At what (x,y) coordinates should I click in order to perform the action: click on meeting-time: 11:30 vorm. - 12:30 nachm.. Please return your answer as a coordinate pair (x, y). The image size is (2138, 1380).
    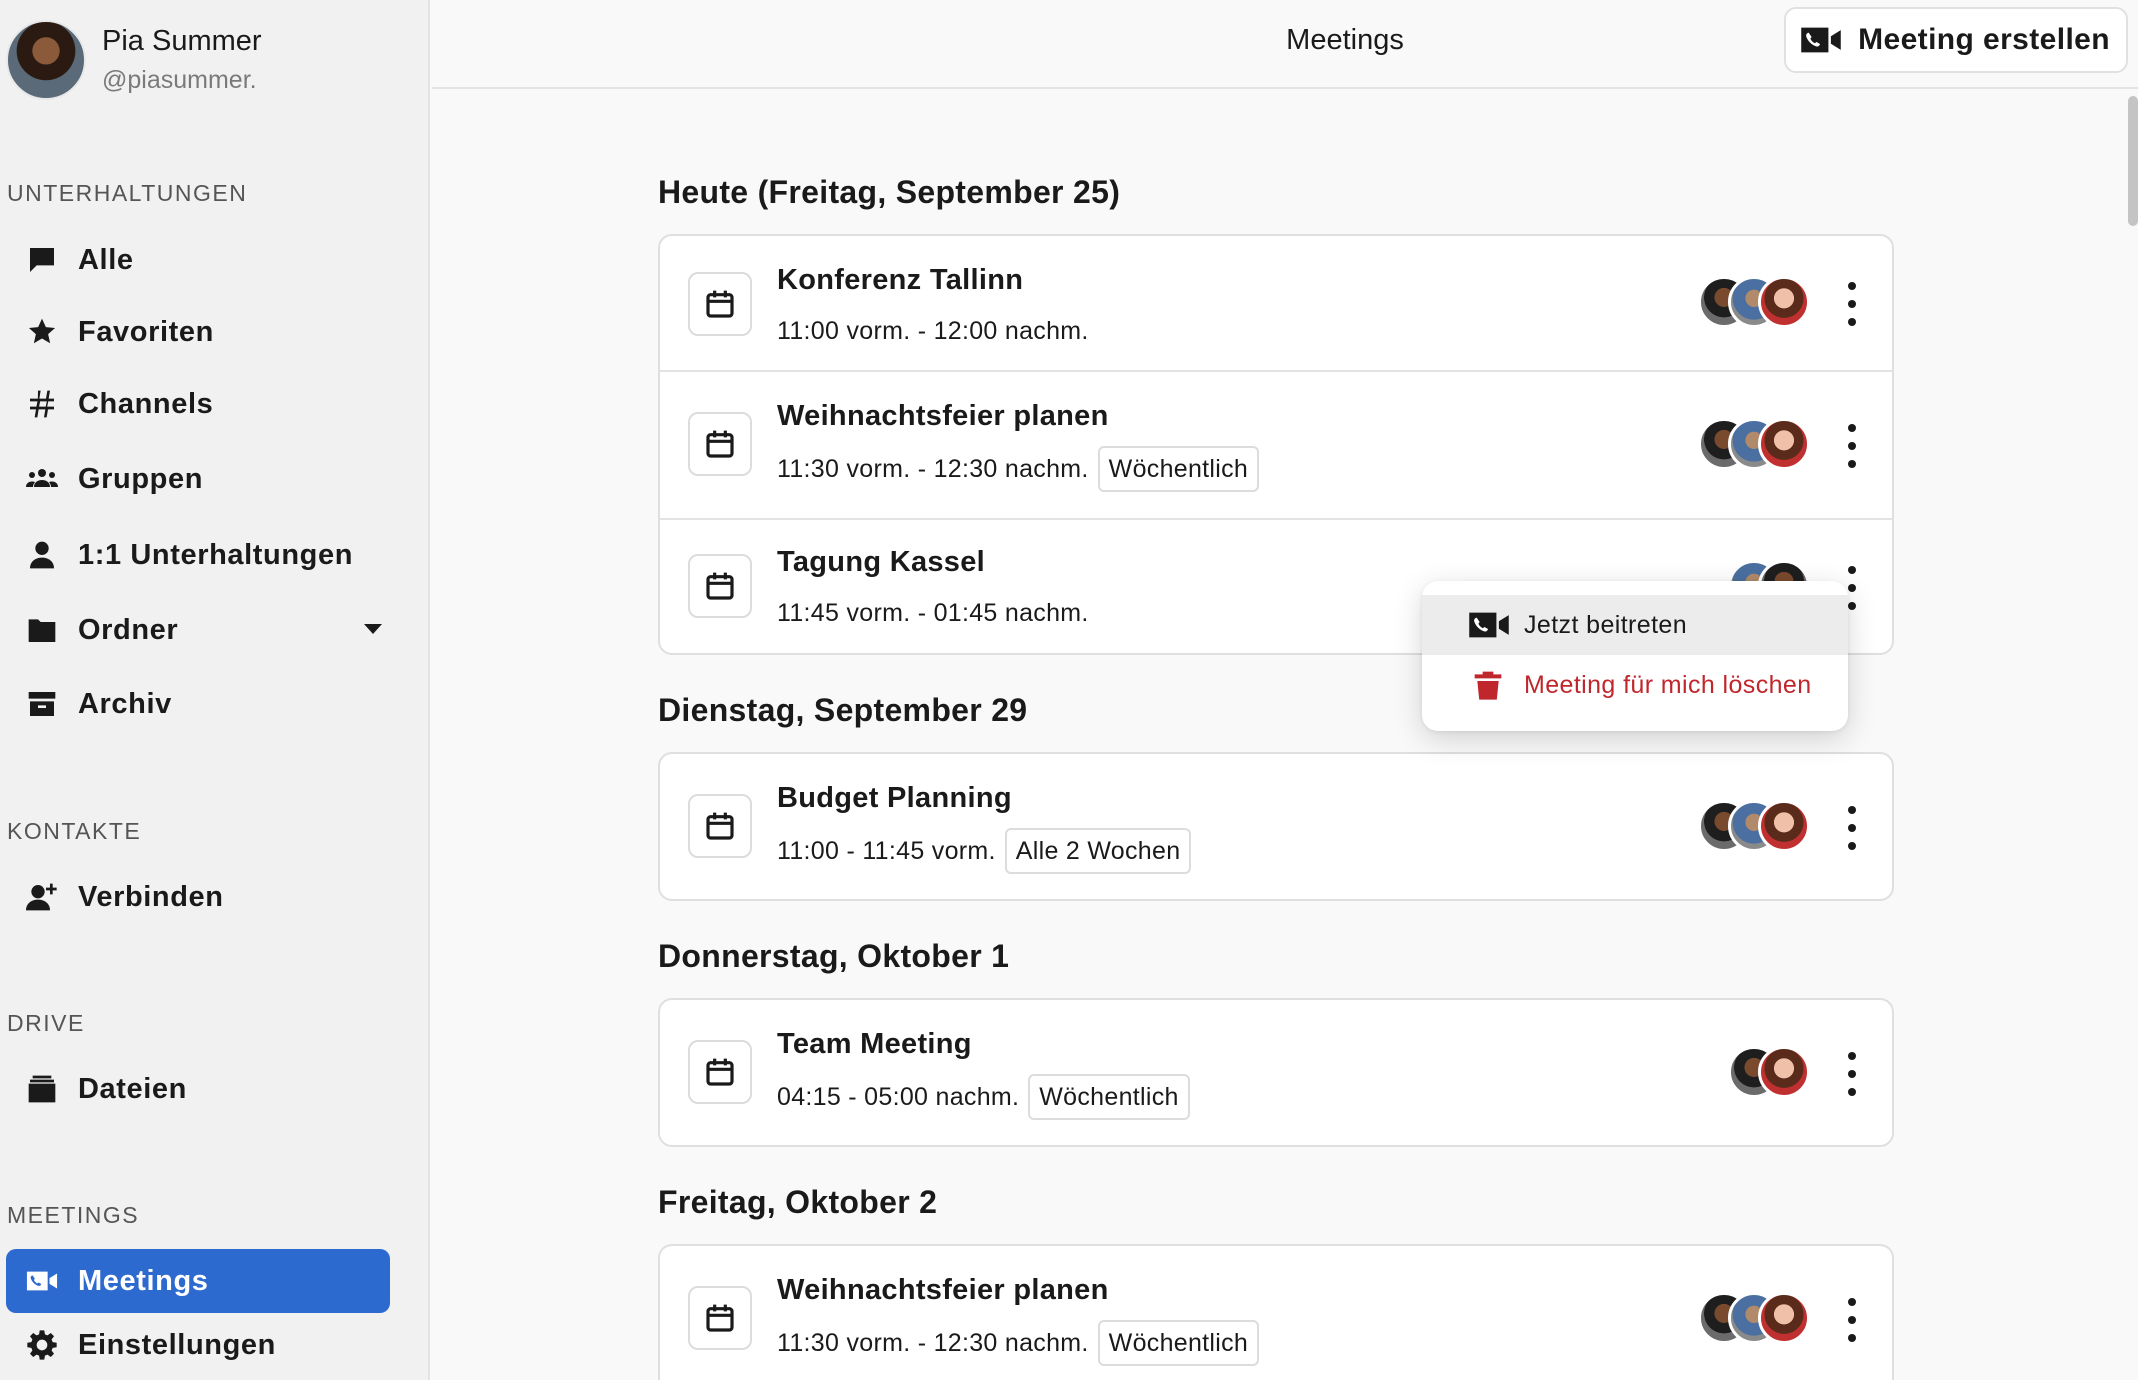
    Looking at the image, I should click on (933, 1342).